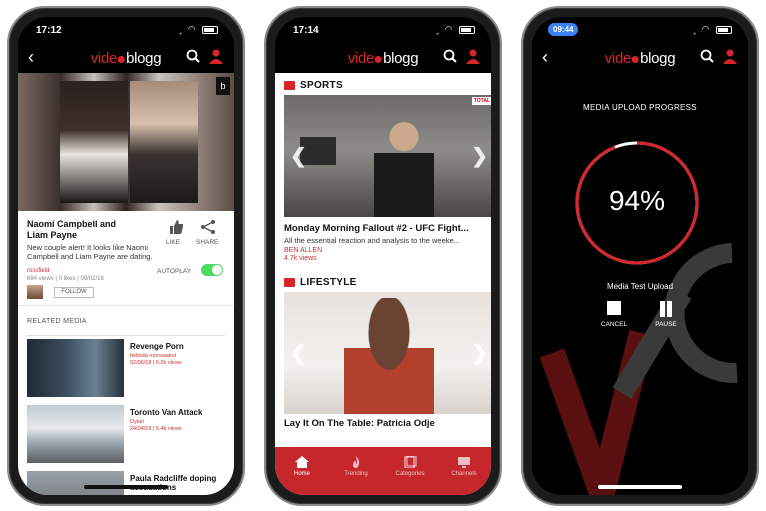  What do you see at coordinates (57, 321) in the screenshot?
I see `related-media-header: RELATED MEDIA` at bounding box center [57, 321].